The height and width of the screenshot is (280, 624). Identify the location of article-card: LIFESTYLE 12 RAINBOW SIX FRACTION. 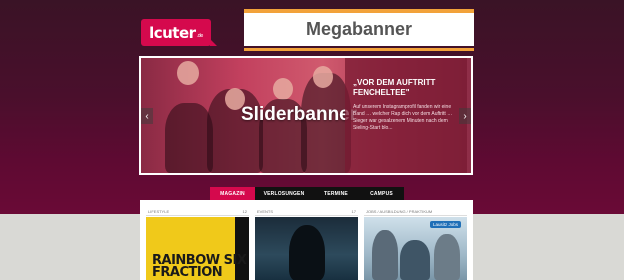
(197, 243).